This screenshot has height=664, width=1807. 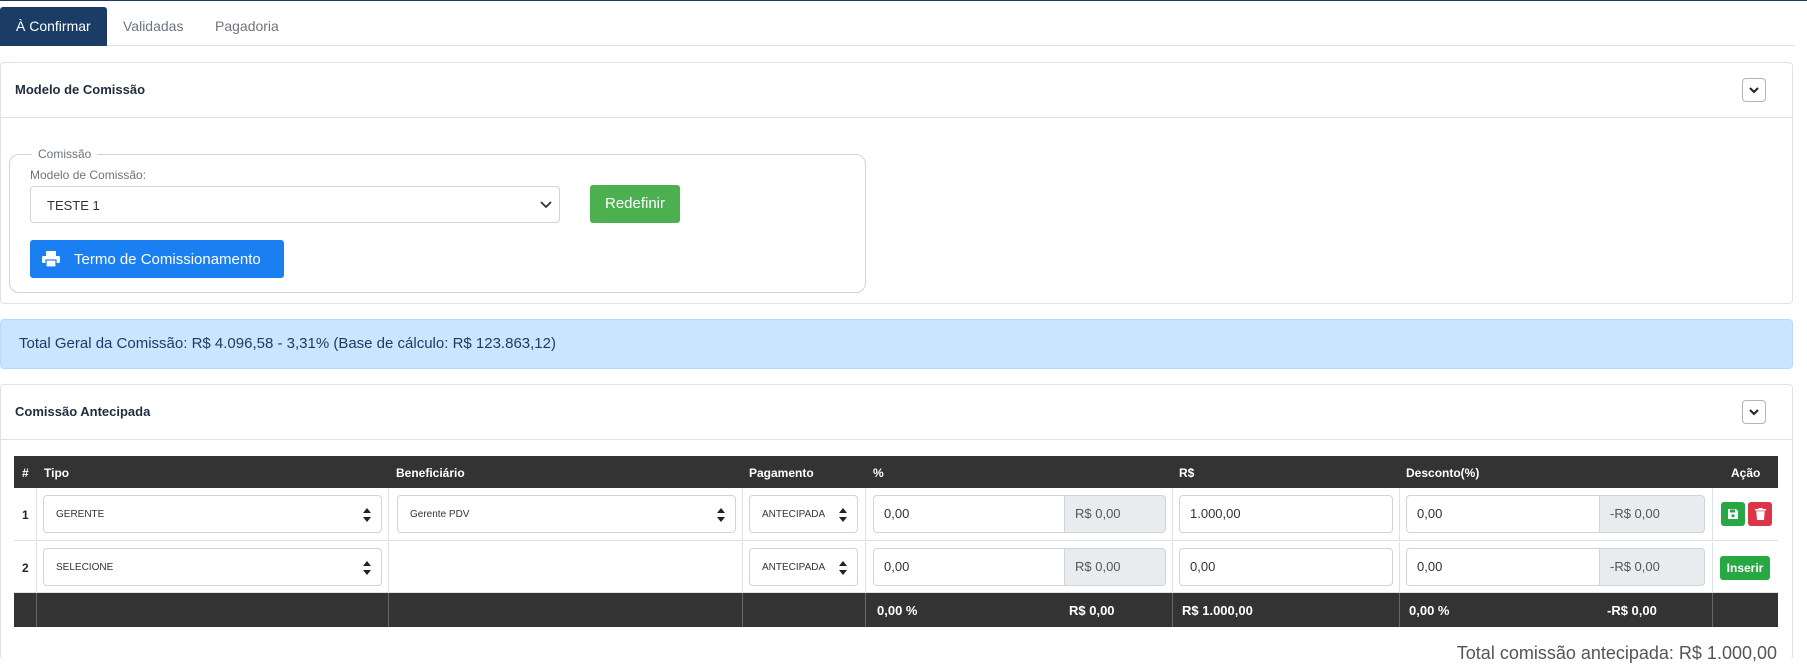 What do you see at coordinates (247, 26) in the screenshot?
I see `tab-pagadoria: Pagadoria` at bounding box center [247, 26].